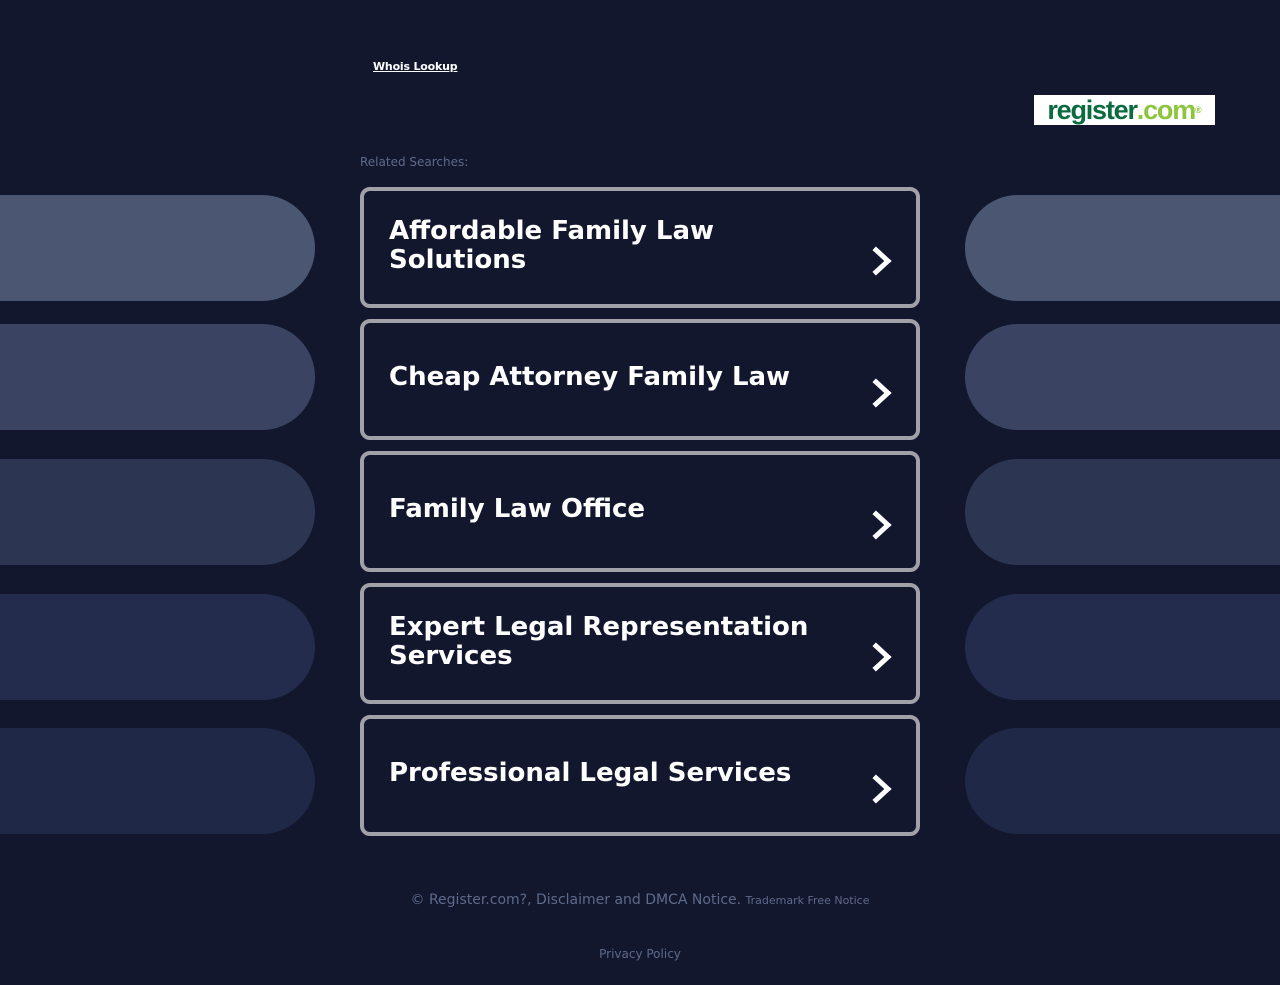 The width and height of the screenshot is (1280, 985). Describe the element at coordinates (517, 509) in the screenshot. I see `related-search-label: Family Law Office` at that location.